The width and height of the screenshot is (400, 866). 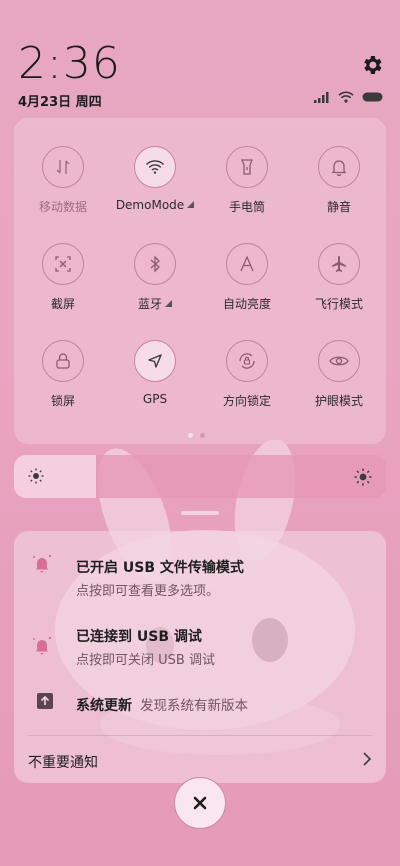 What do you see at coordinates (63, 167) in the screenshot?
I see `mobile-data-icon` at bounding box center [63, 167].